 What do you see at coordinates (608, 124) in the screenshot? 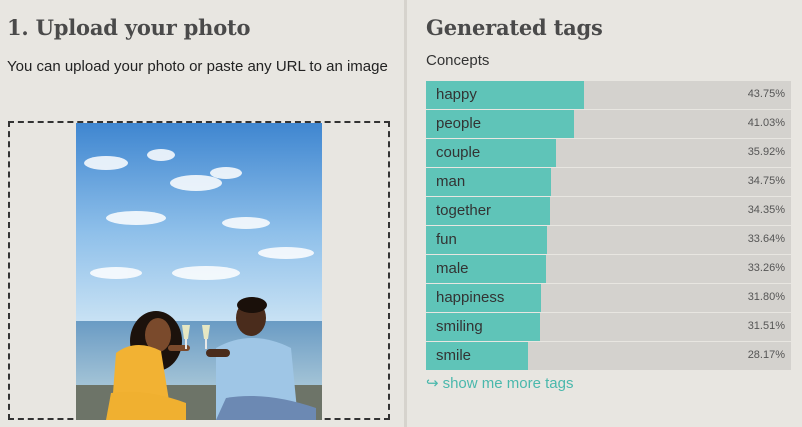
I see `tag-row: people 41.03%` at bounding box center [608, 124].